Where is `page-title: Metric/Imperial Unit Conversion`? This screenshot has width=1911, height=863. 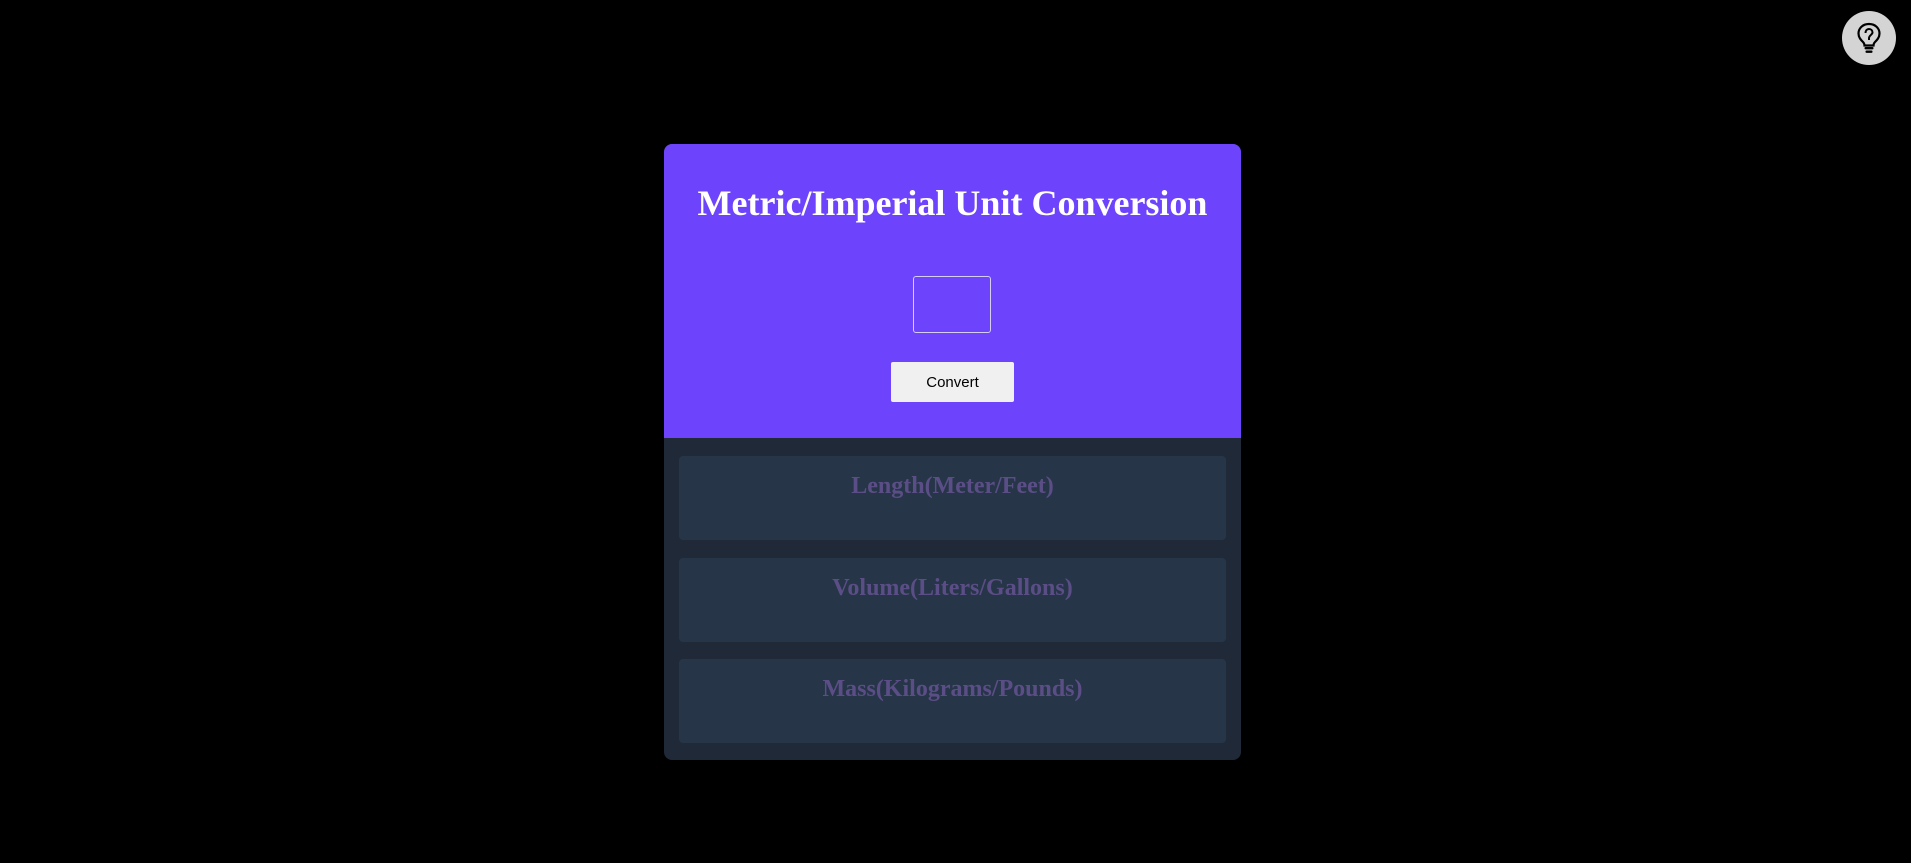
page-title: Metric/Imperial Unit Conversion is located at coordinates (952, 203).